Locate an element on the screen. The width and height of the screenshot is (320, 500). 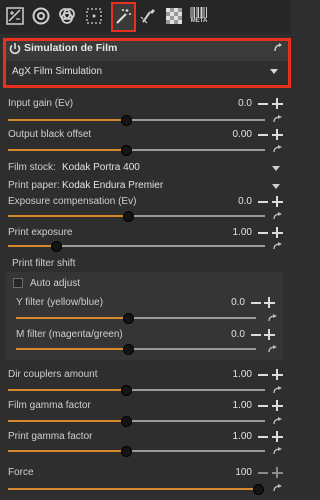
module-title: Simulation de Film is located at coordinates (71, 48).